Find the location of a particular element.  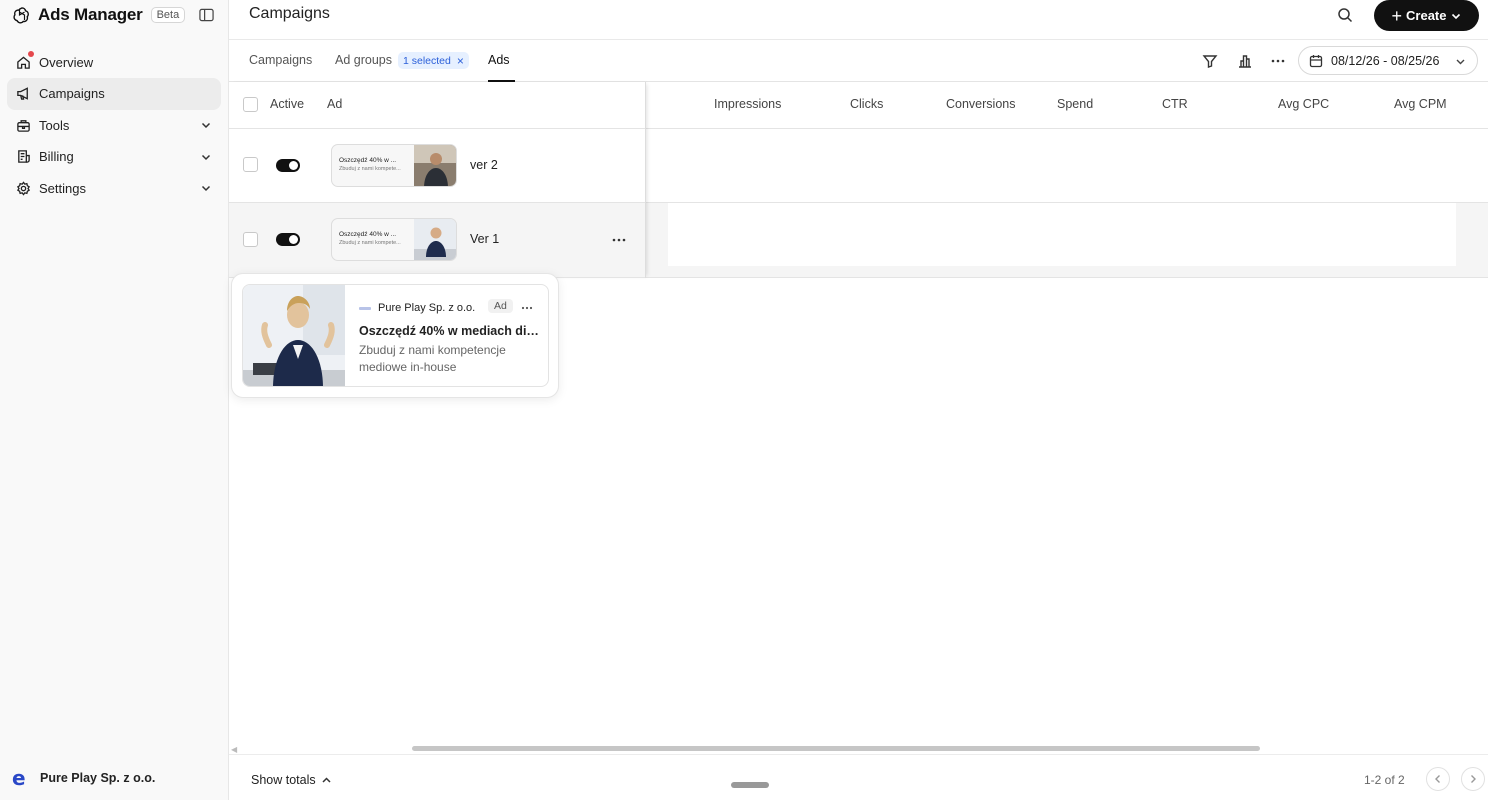

close-icon: × is located at coordinates (460, 61).